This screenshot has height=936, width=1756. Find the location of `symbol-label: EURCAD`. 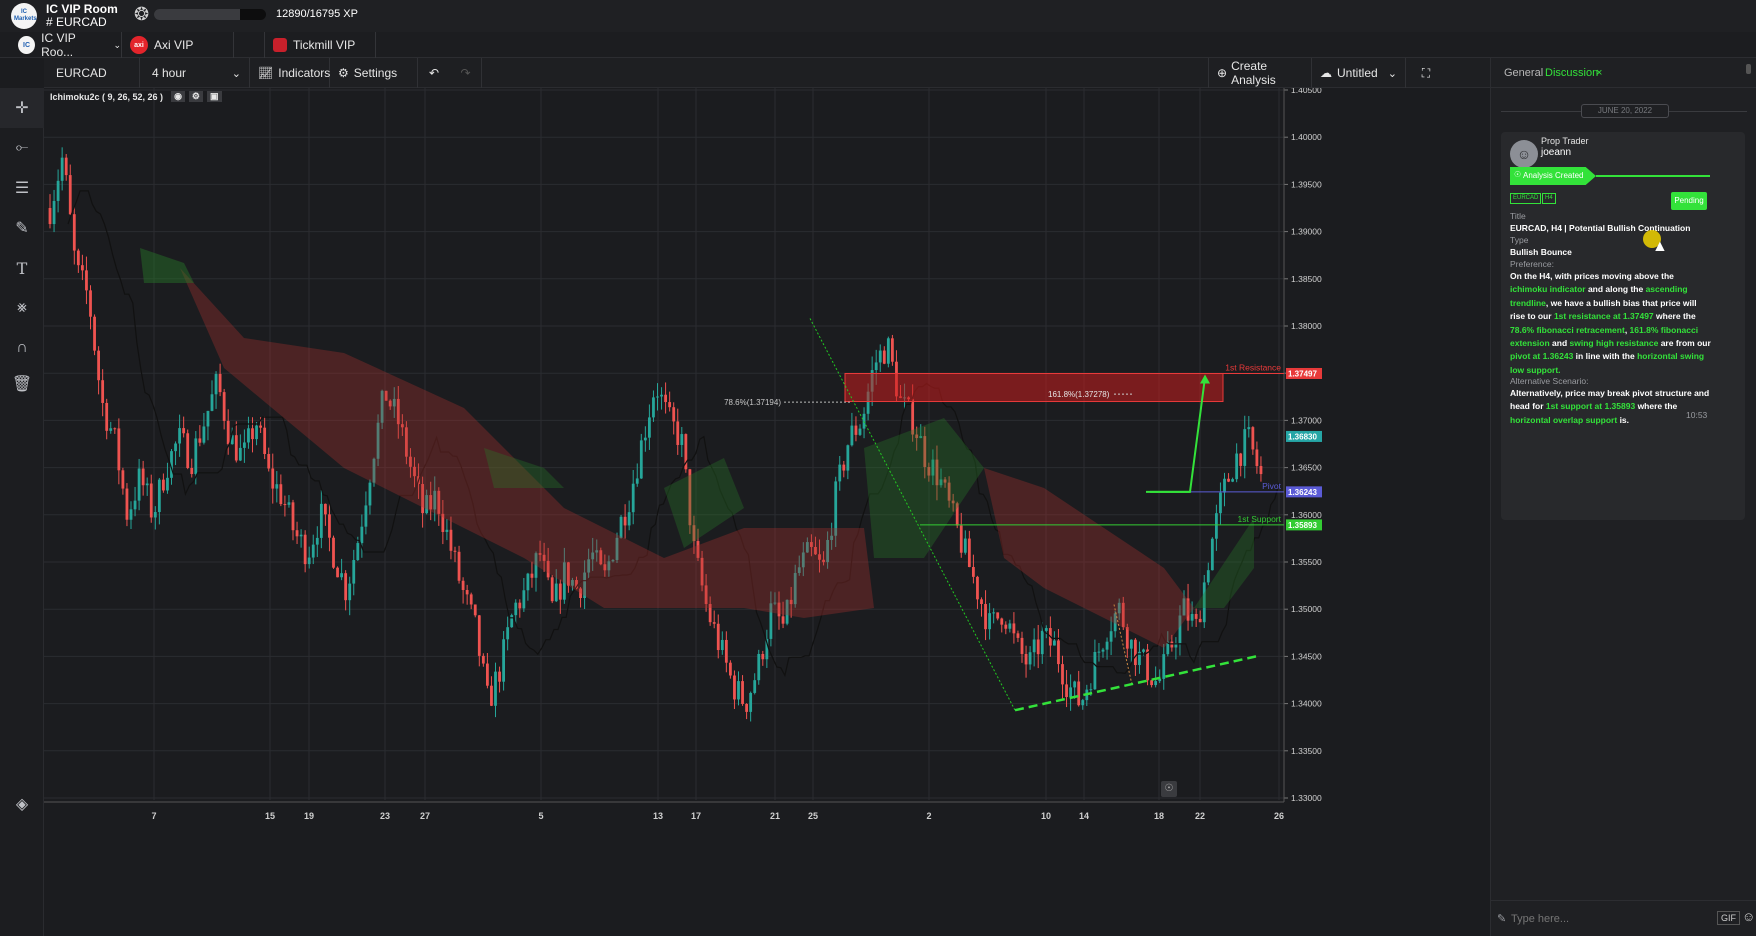

symbol-label: EURCAD is located at coordinates (81, 73).